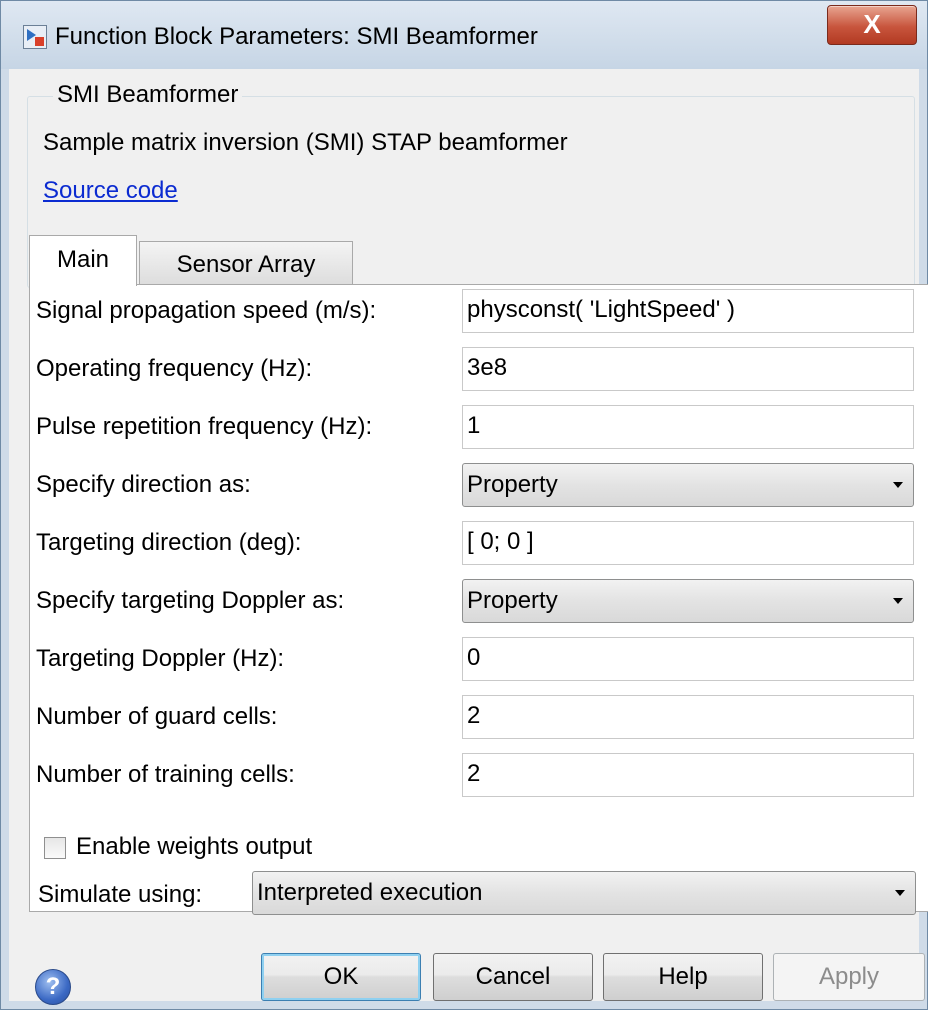  Describe the element at coordinates (160, 658) in the screenshot. I see `targeting-doppler-label: Targeting Doppler (Hz):` at that location.